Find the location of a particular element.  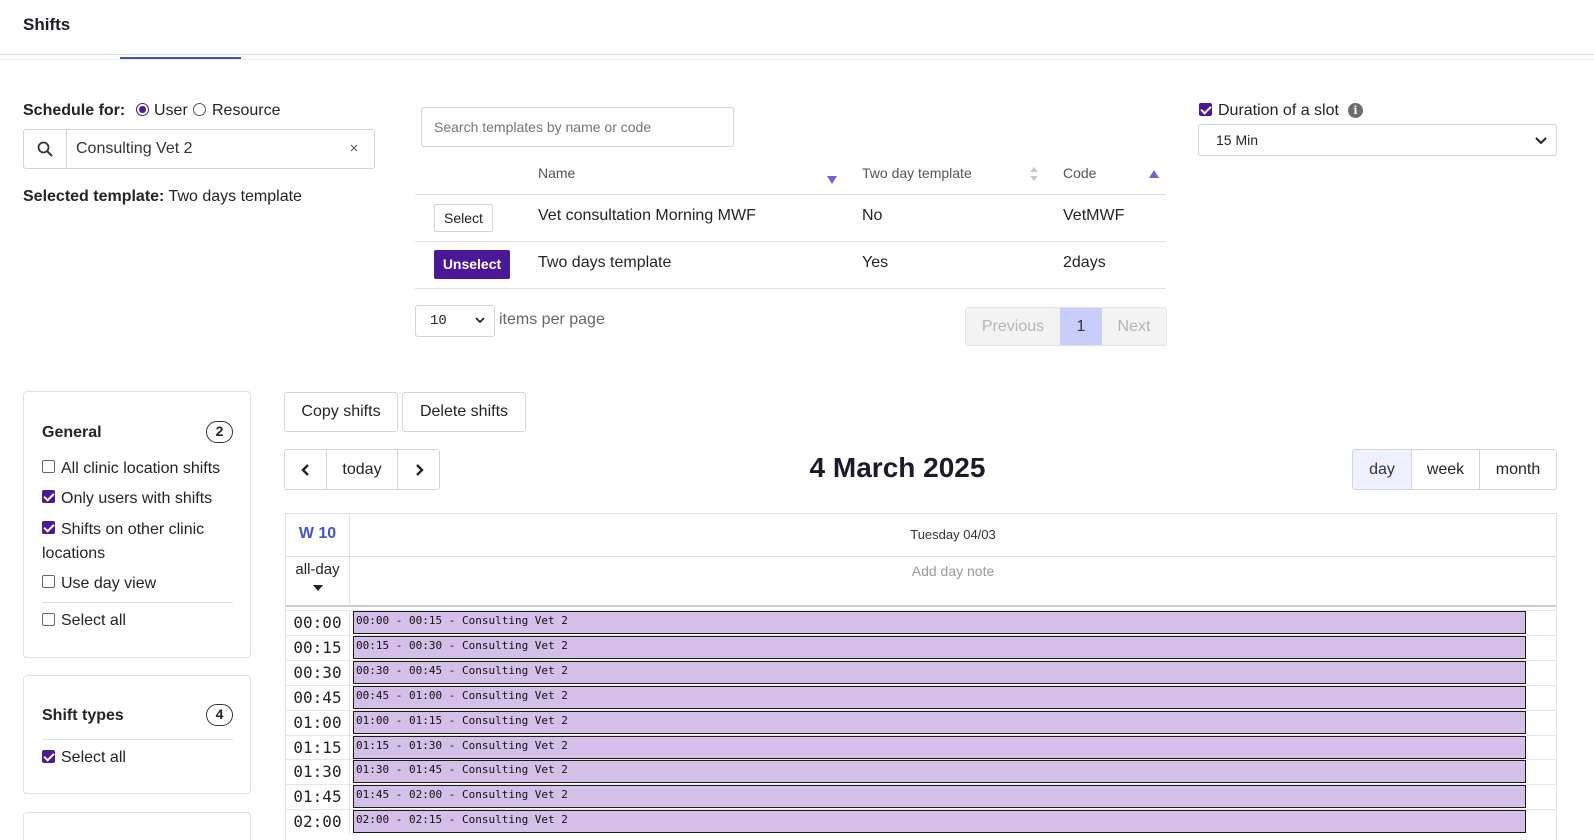

view-switcher: day week month is located at coordinates (1454, 469).